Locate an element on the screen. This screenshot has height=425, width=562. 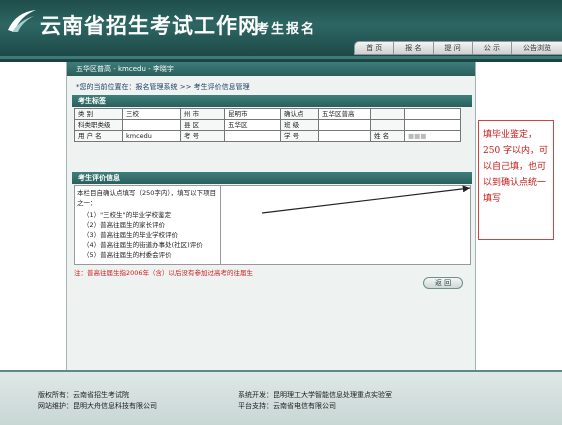
footer-developer: 系统开发：昆明理工大学智能信息处理重点实验室 is located at coordinates (315, 395).